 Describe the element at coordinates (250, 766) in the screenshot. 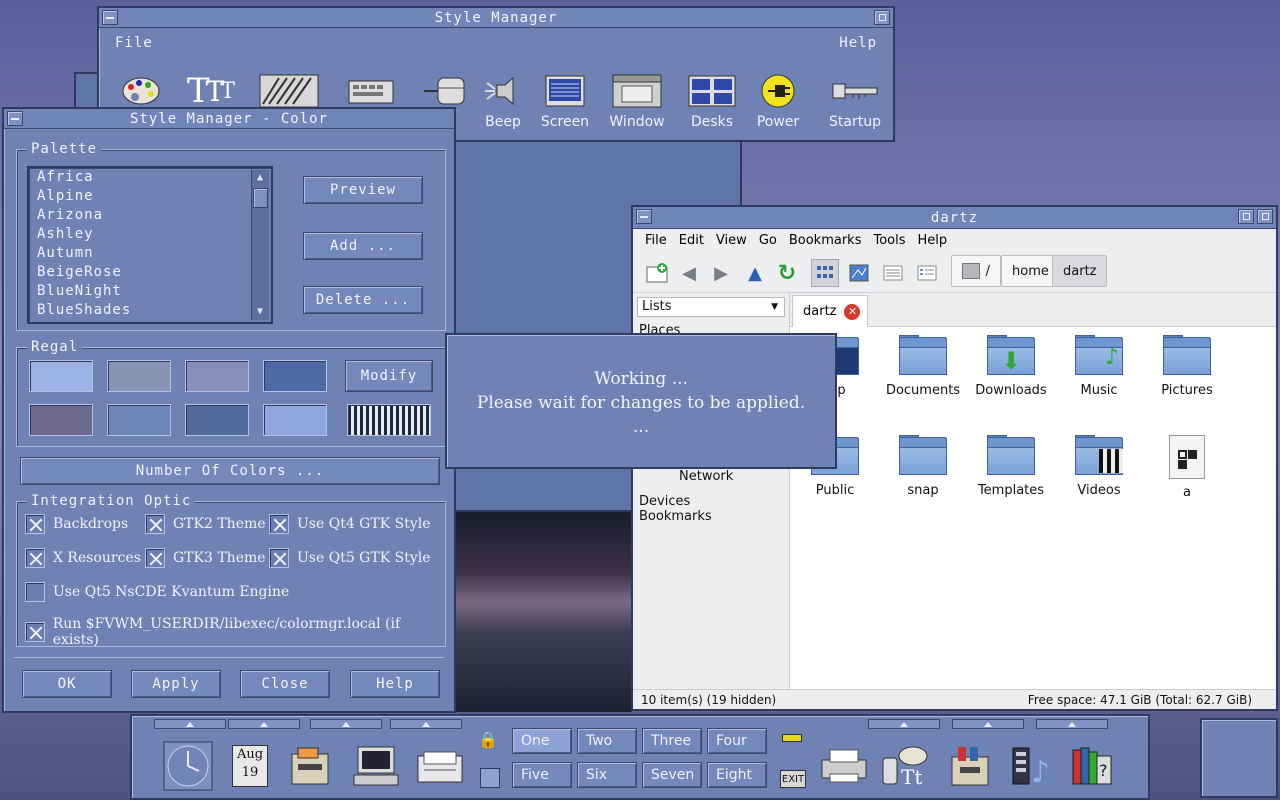

I see `calendar-icon: Aug 19` at that location.